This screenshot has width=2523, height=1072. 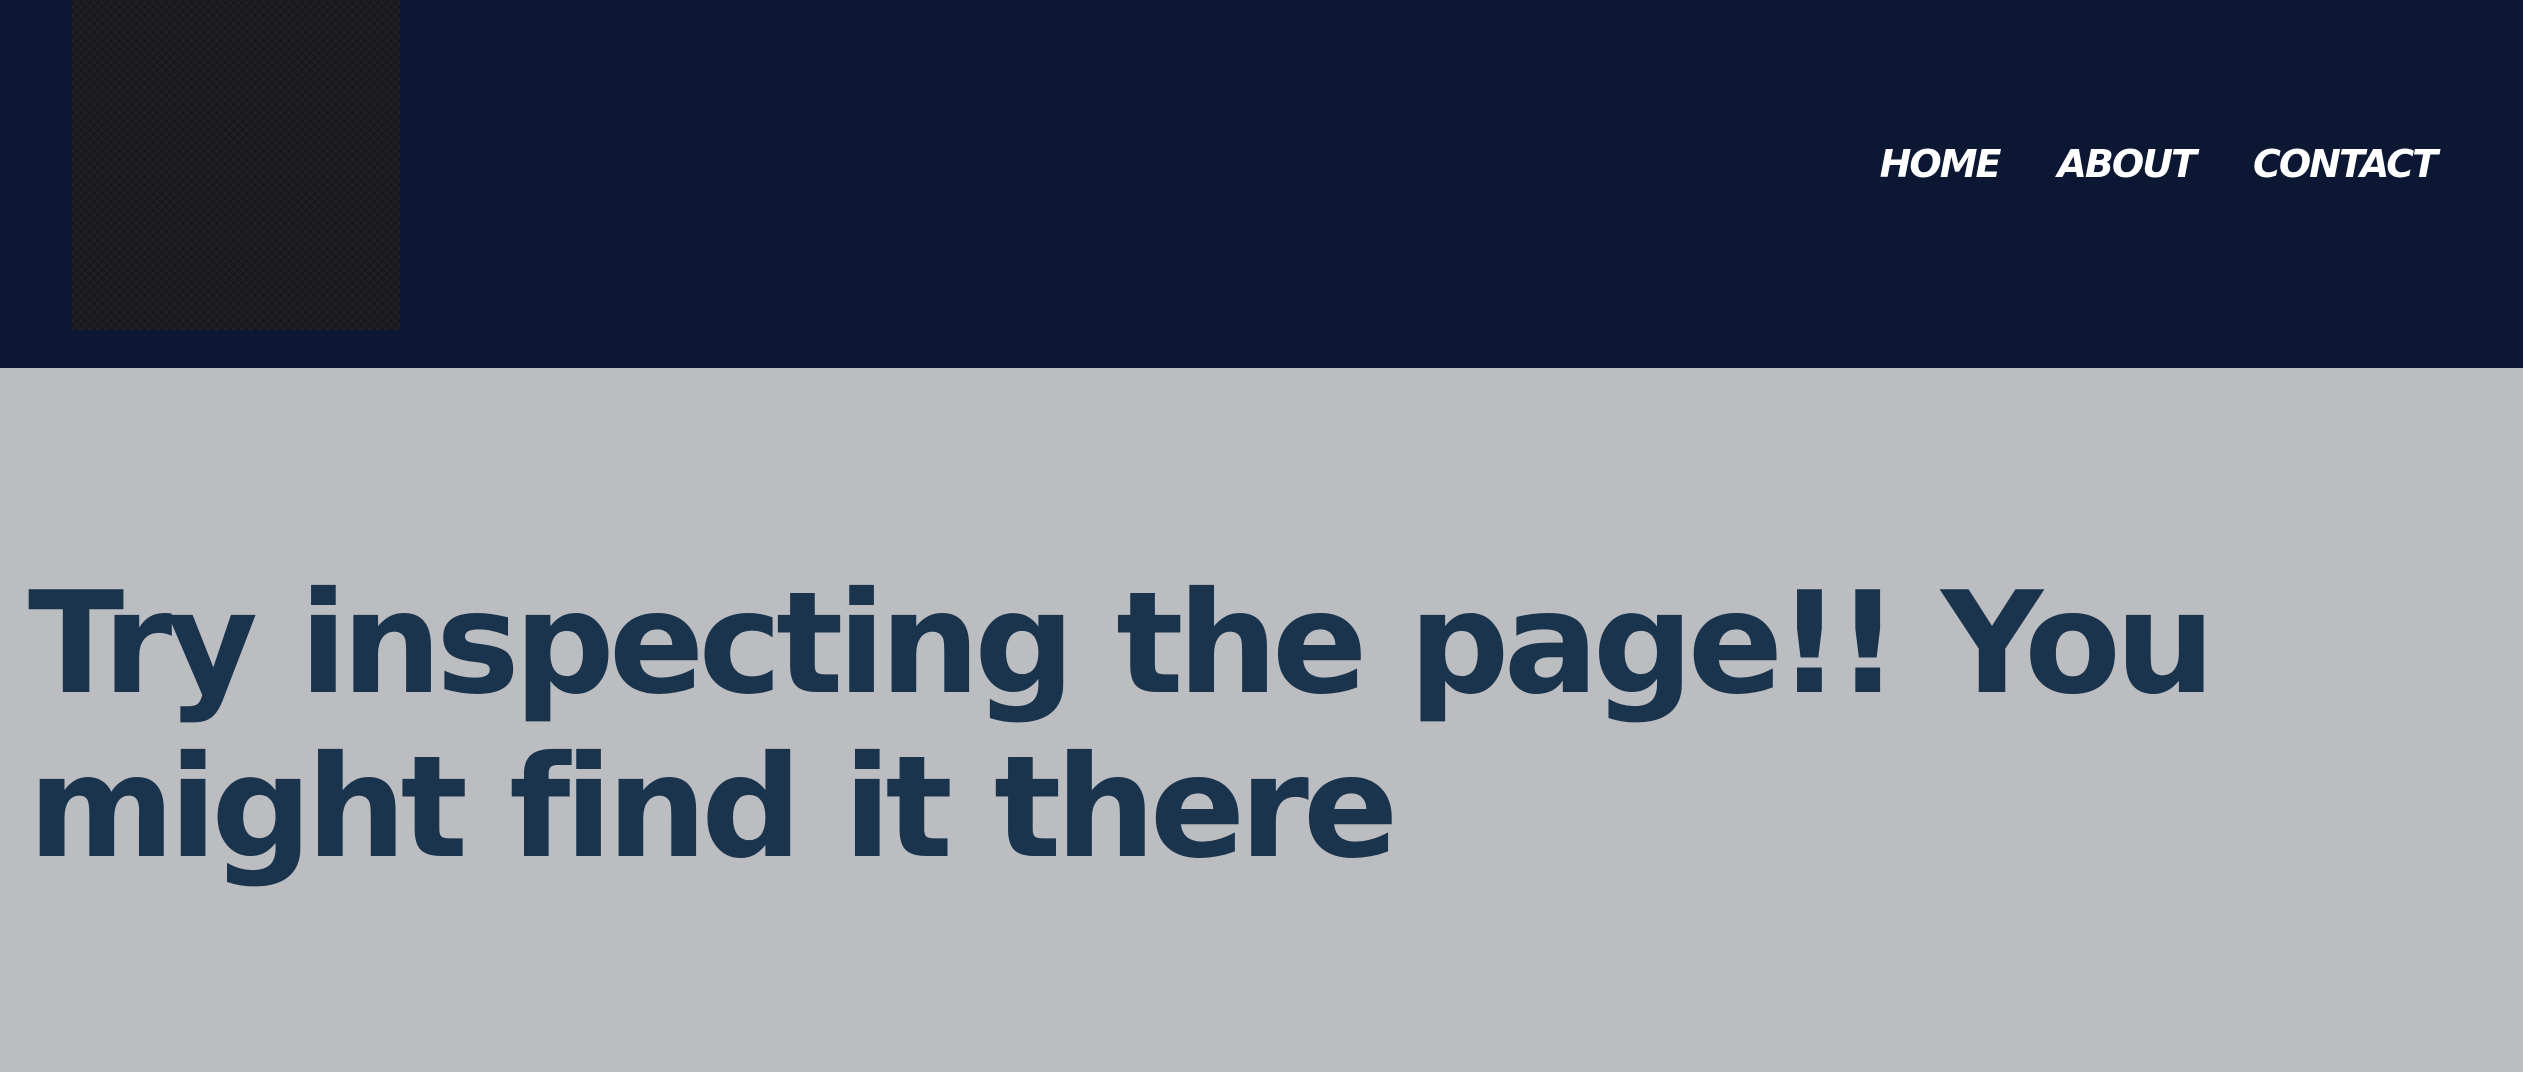 I want to click on nav-link-contact: CONTACT, so click(x=2345, y=164).